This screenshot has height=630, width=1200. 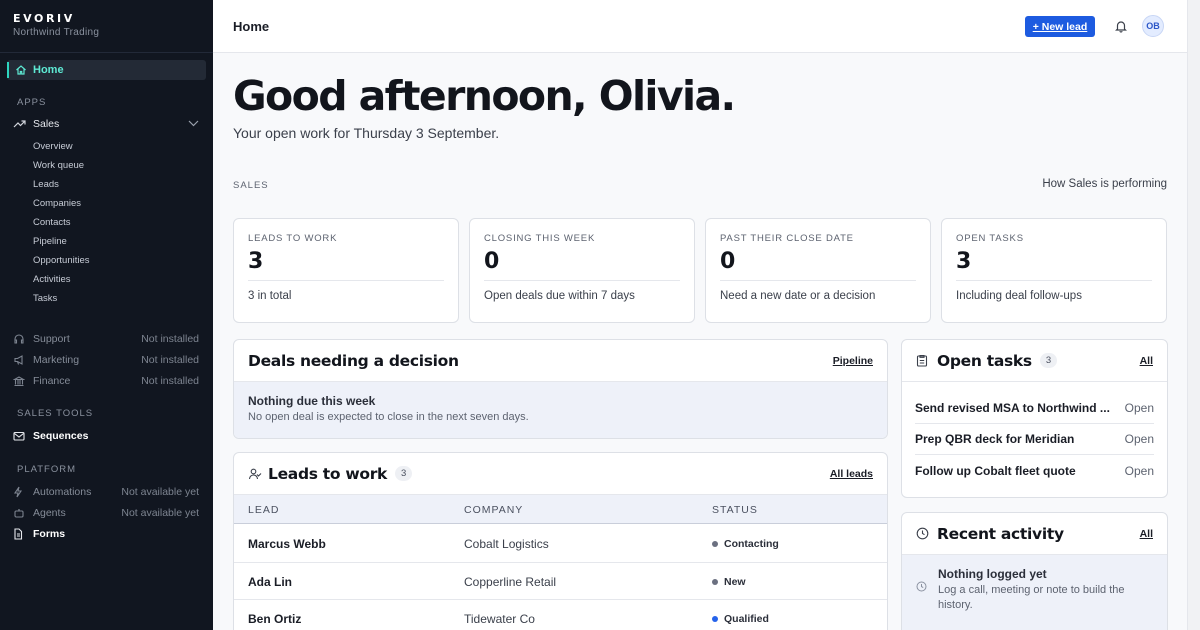 I want to click on sidebar-subitem-contacts: Contacts, so click(x=52, y=222).